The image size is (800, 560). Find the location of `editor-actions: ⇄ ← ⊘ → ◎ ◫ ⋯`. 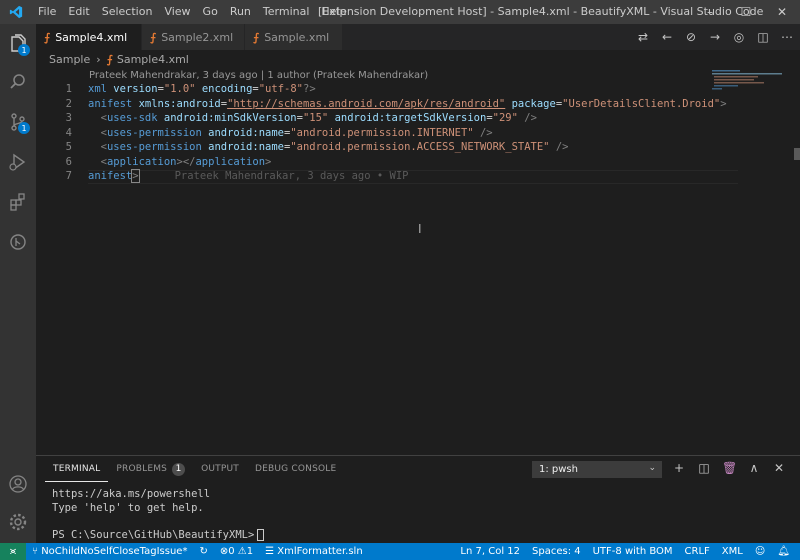

editor-actions: ⇄ ← ⊘ → ◎ ◫ ⋯ is located at coordinates (715, 37).